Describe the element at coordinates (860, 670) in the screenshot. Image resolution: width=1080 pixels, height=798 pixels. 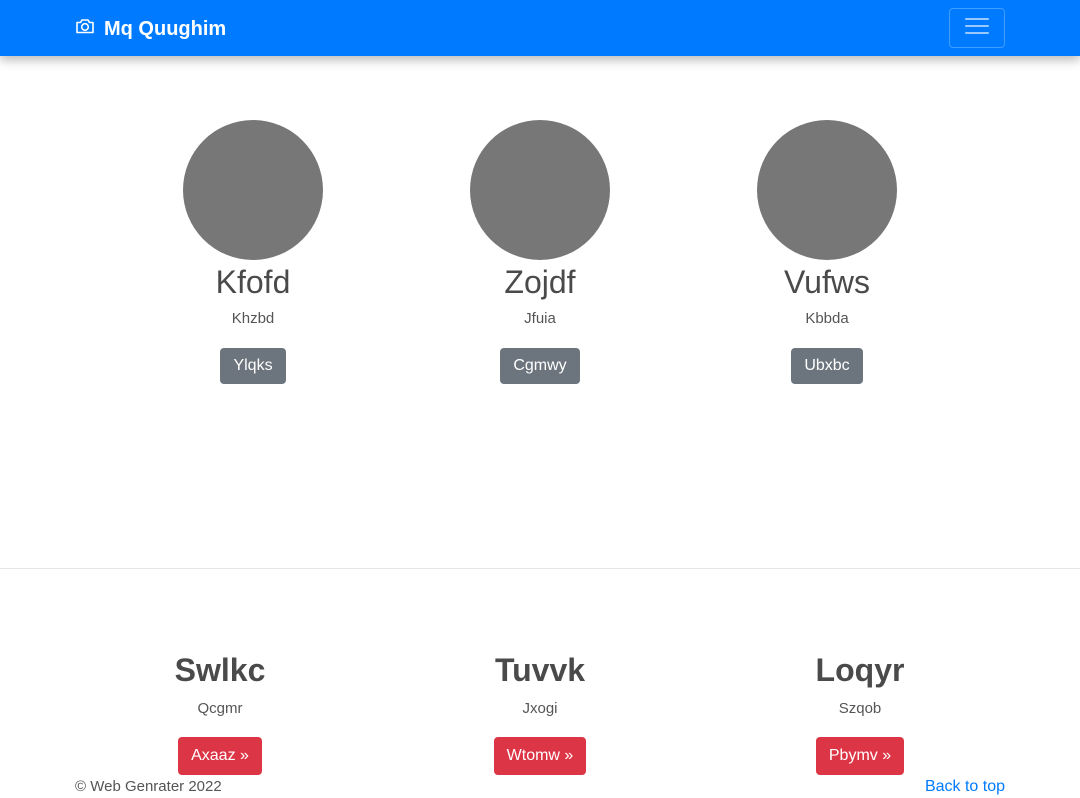
I see `feature-title: Loqyr` at that location.